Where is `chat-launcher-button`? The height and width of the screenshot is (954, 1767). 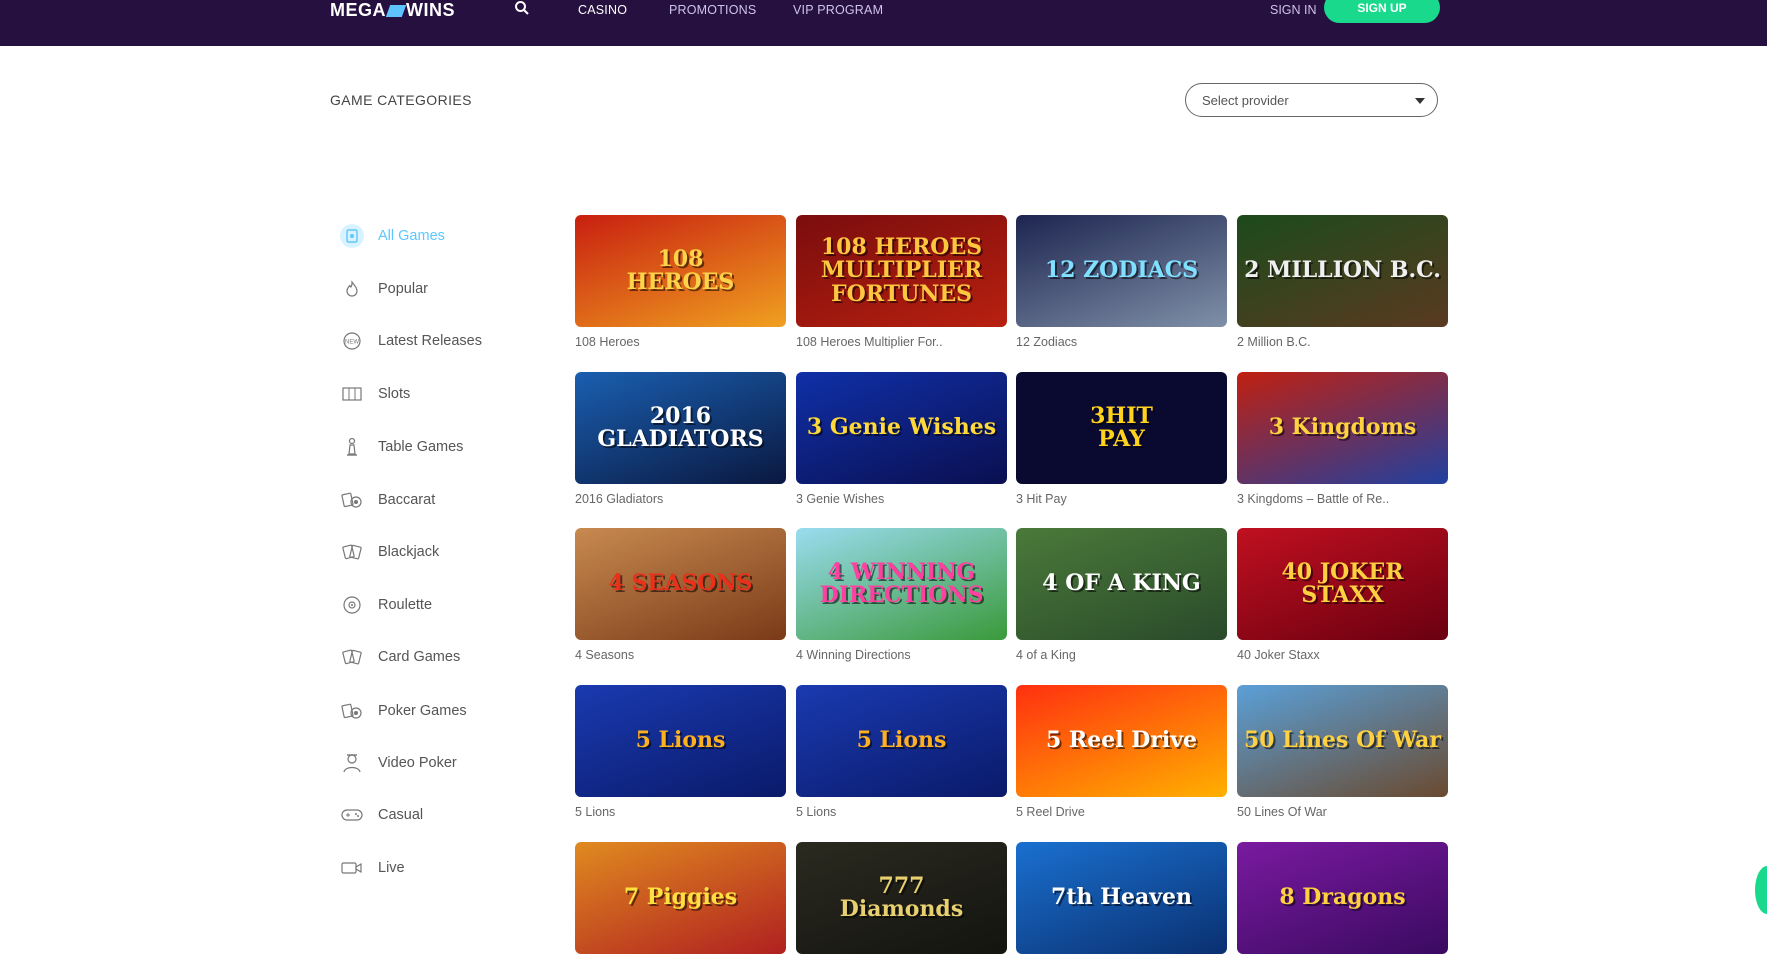 chat-launcher-button is located at coordinates (1761, 890).